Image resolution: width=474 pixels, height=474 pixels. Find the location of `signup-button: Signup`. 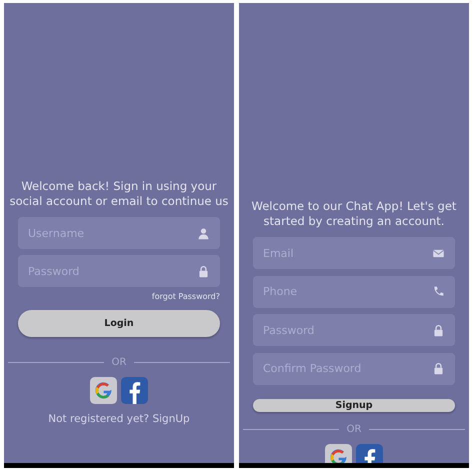

signup-button: Signup is located at coordinates (354, 405).